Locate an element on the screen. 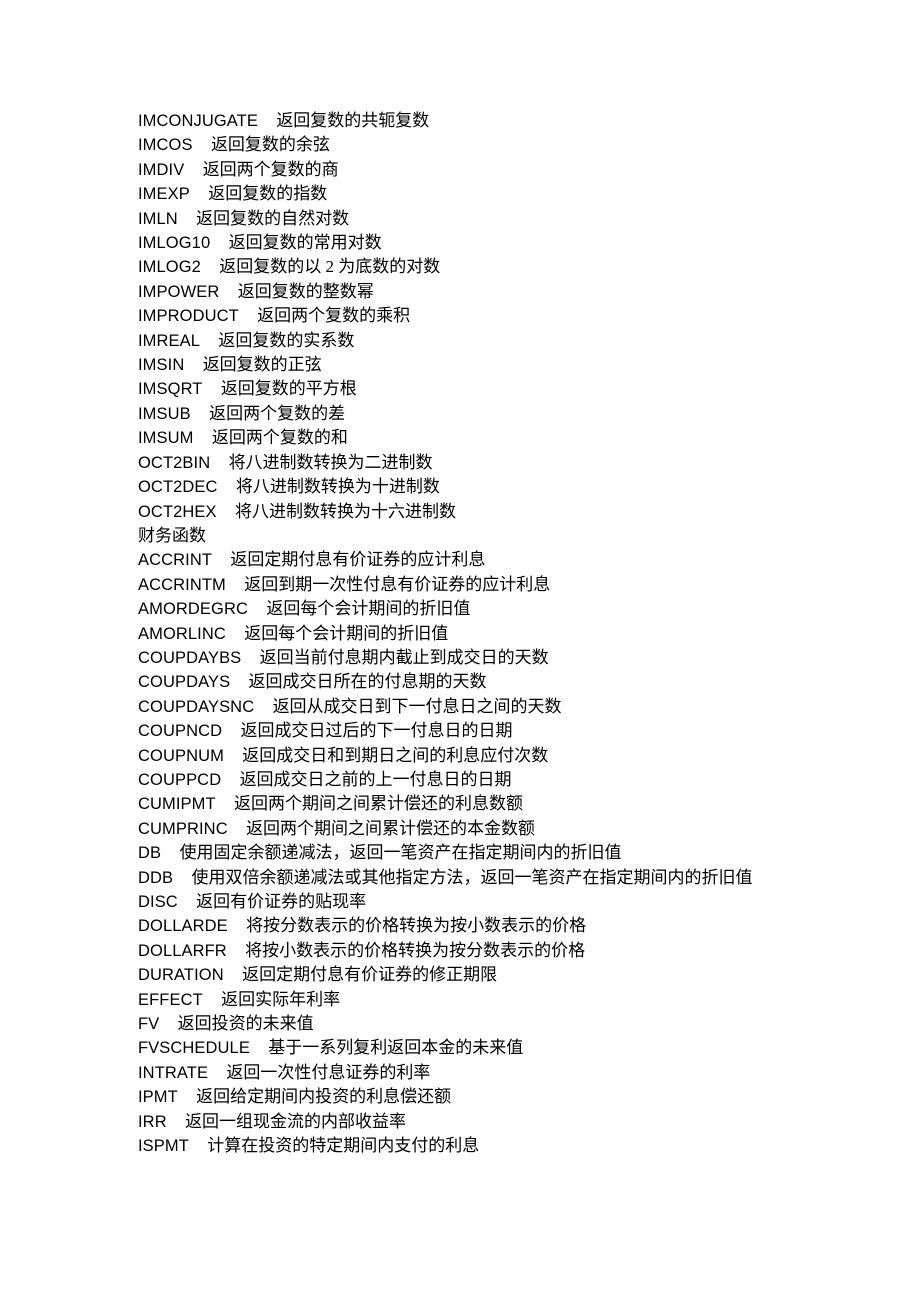 The height and width of the screenshot is (1302, 920). function-description: 返回成交日过后的下一付息日的日期 is located at coordinates (376, 731).